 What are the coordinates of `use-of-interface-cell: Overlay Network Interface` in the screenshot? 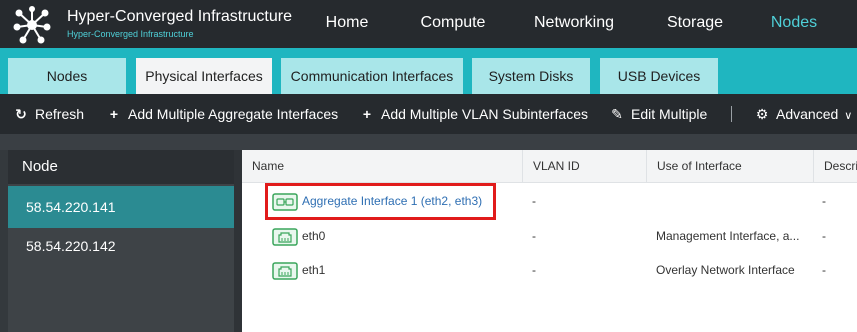 It's located at (725, 270).